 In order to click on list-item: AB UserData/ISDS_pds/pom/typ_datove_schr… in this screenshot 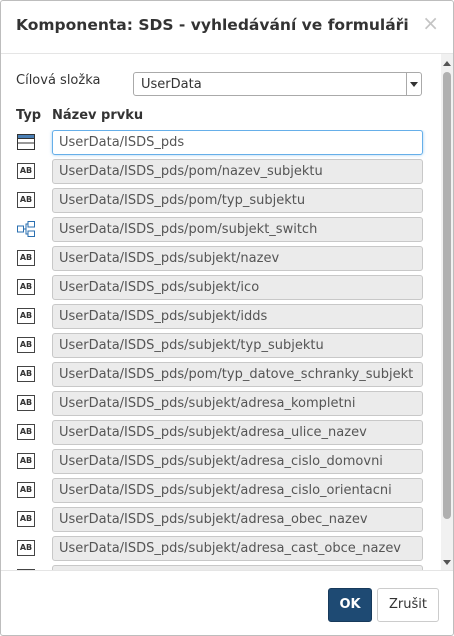, I will do `click(221, 374)`.